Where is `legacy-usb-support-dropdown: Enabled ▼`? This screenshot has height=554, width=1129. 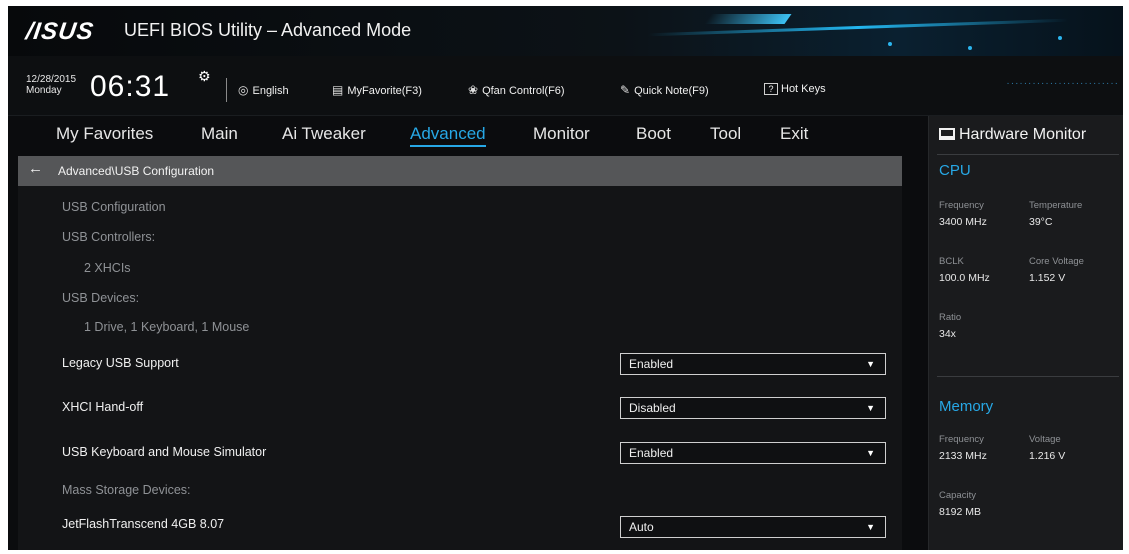
legacy-usb-support-dropdown: Enabled ▼ is located at coordinates (753, 364).